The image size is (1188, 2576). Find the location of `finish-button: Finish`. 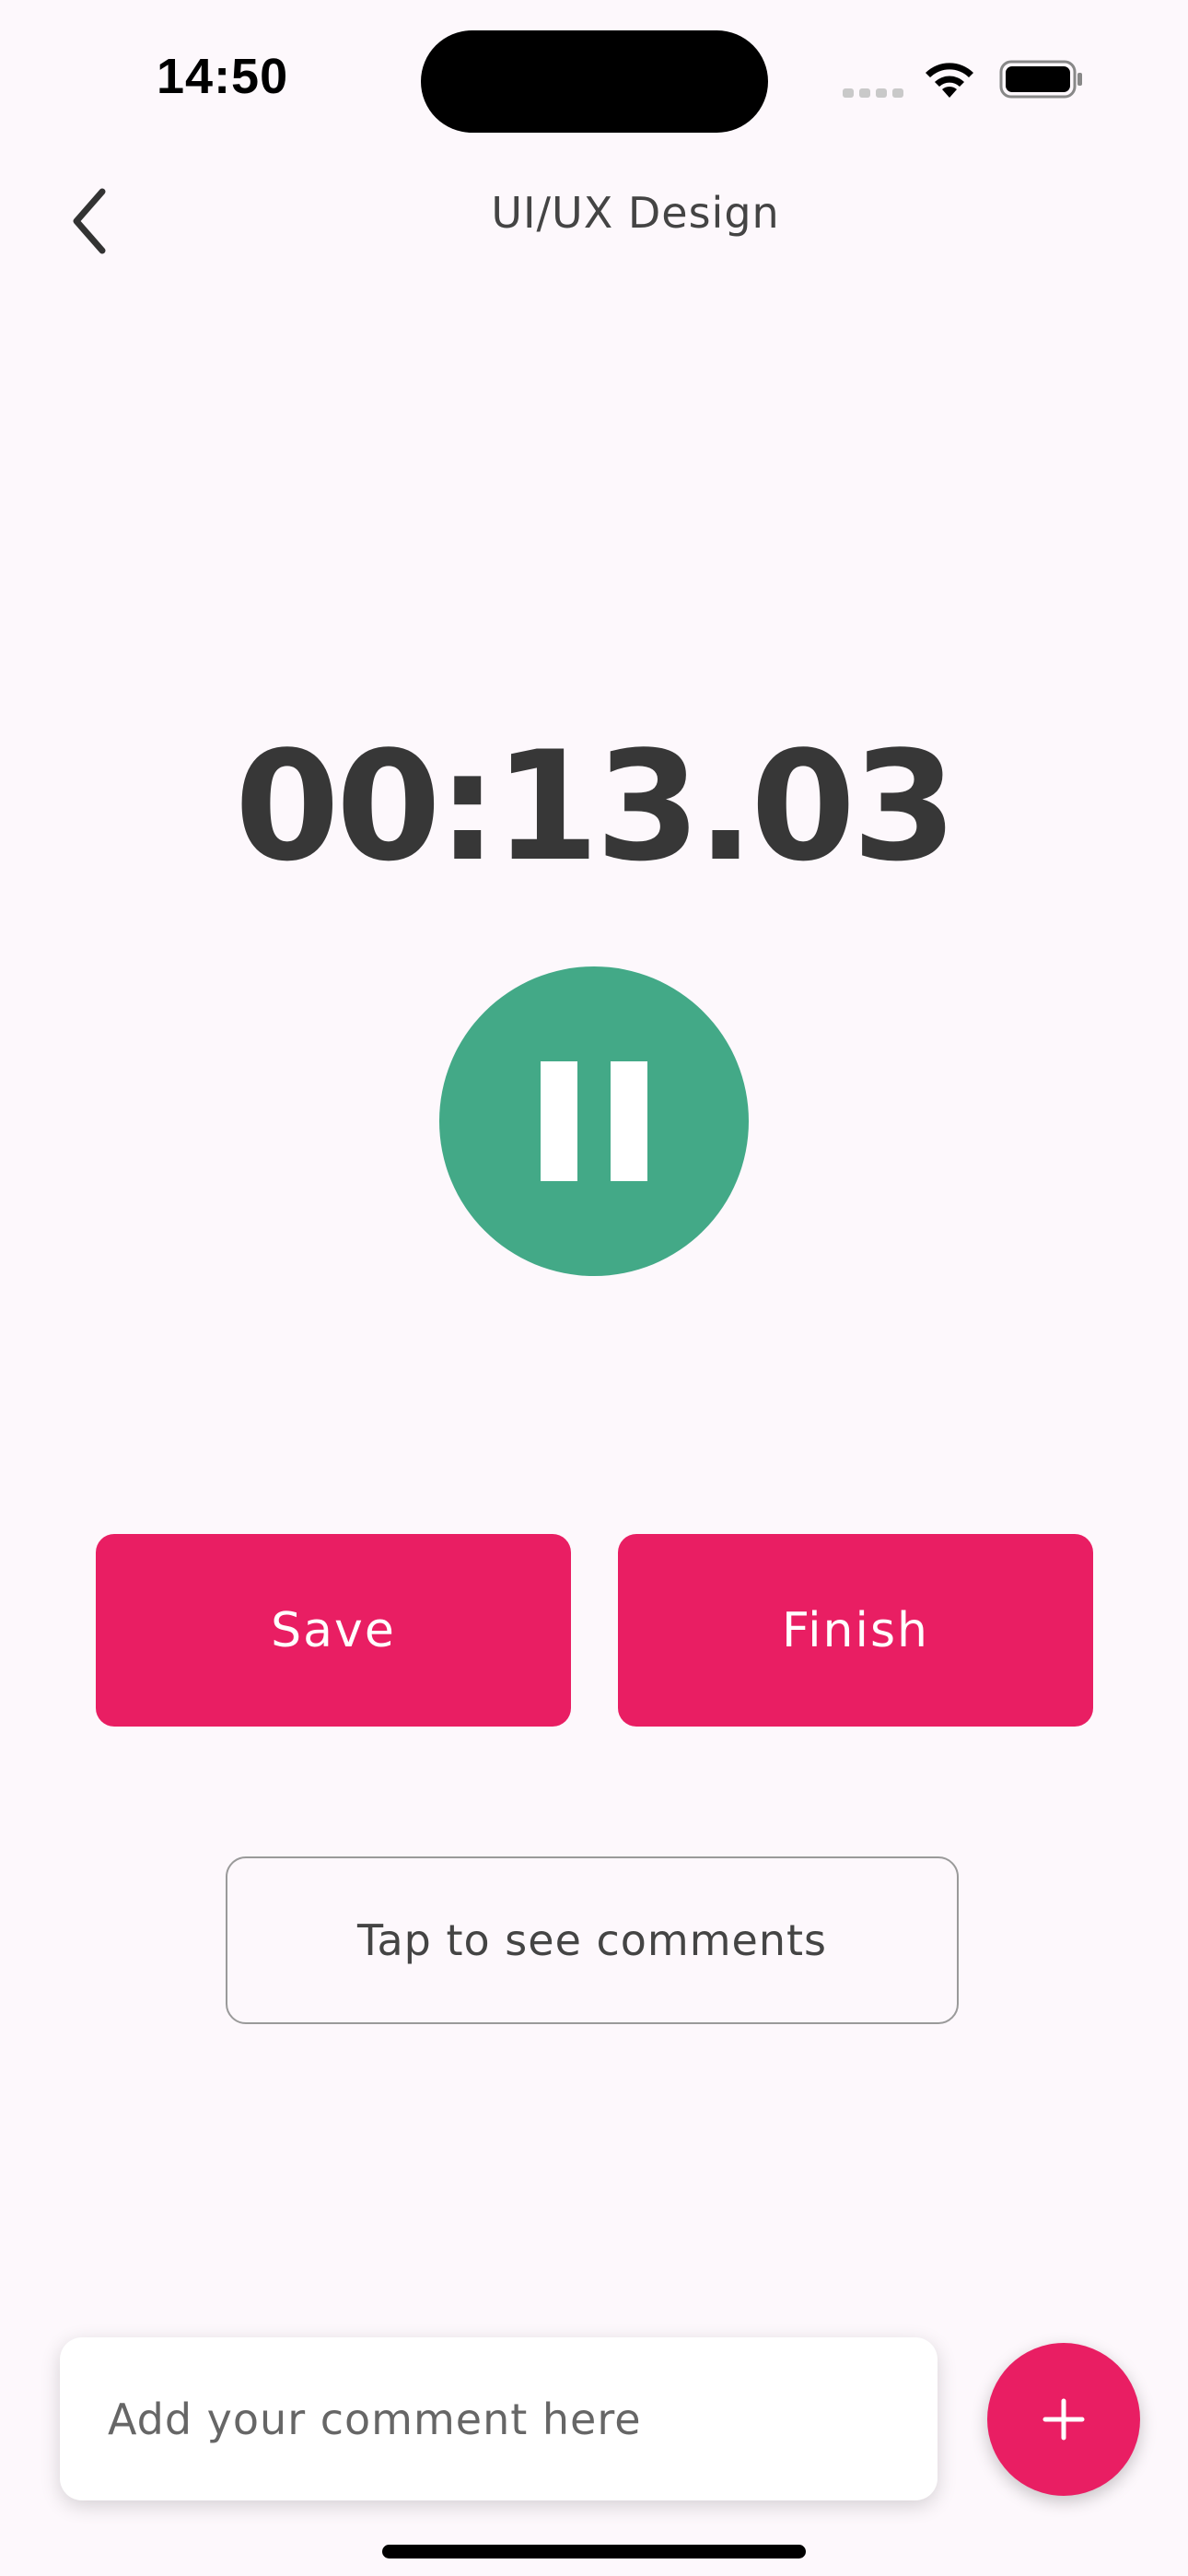

finish-button: Finish is located at coordinates (855, 1630).